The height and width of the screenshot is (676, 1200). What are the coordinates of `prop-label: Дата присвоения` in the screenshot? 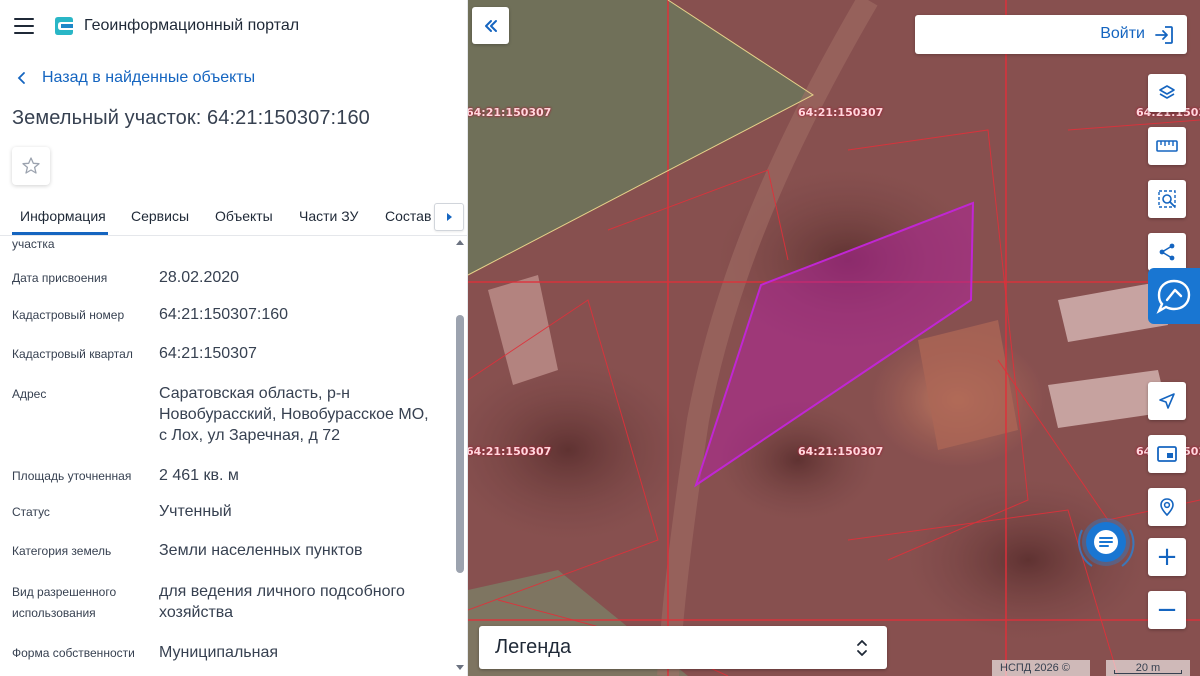 It's located at (60, 278).